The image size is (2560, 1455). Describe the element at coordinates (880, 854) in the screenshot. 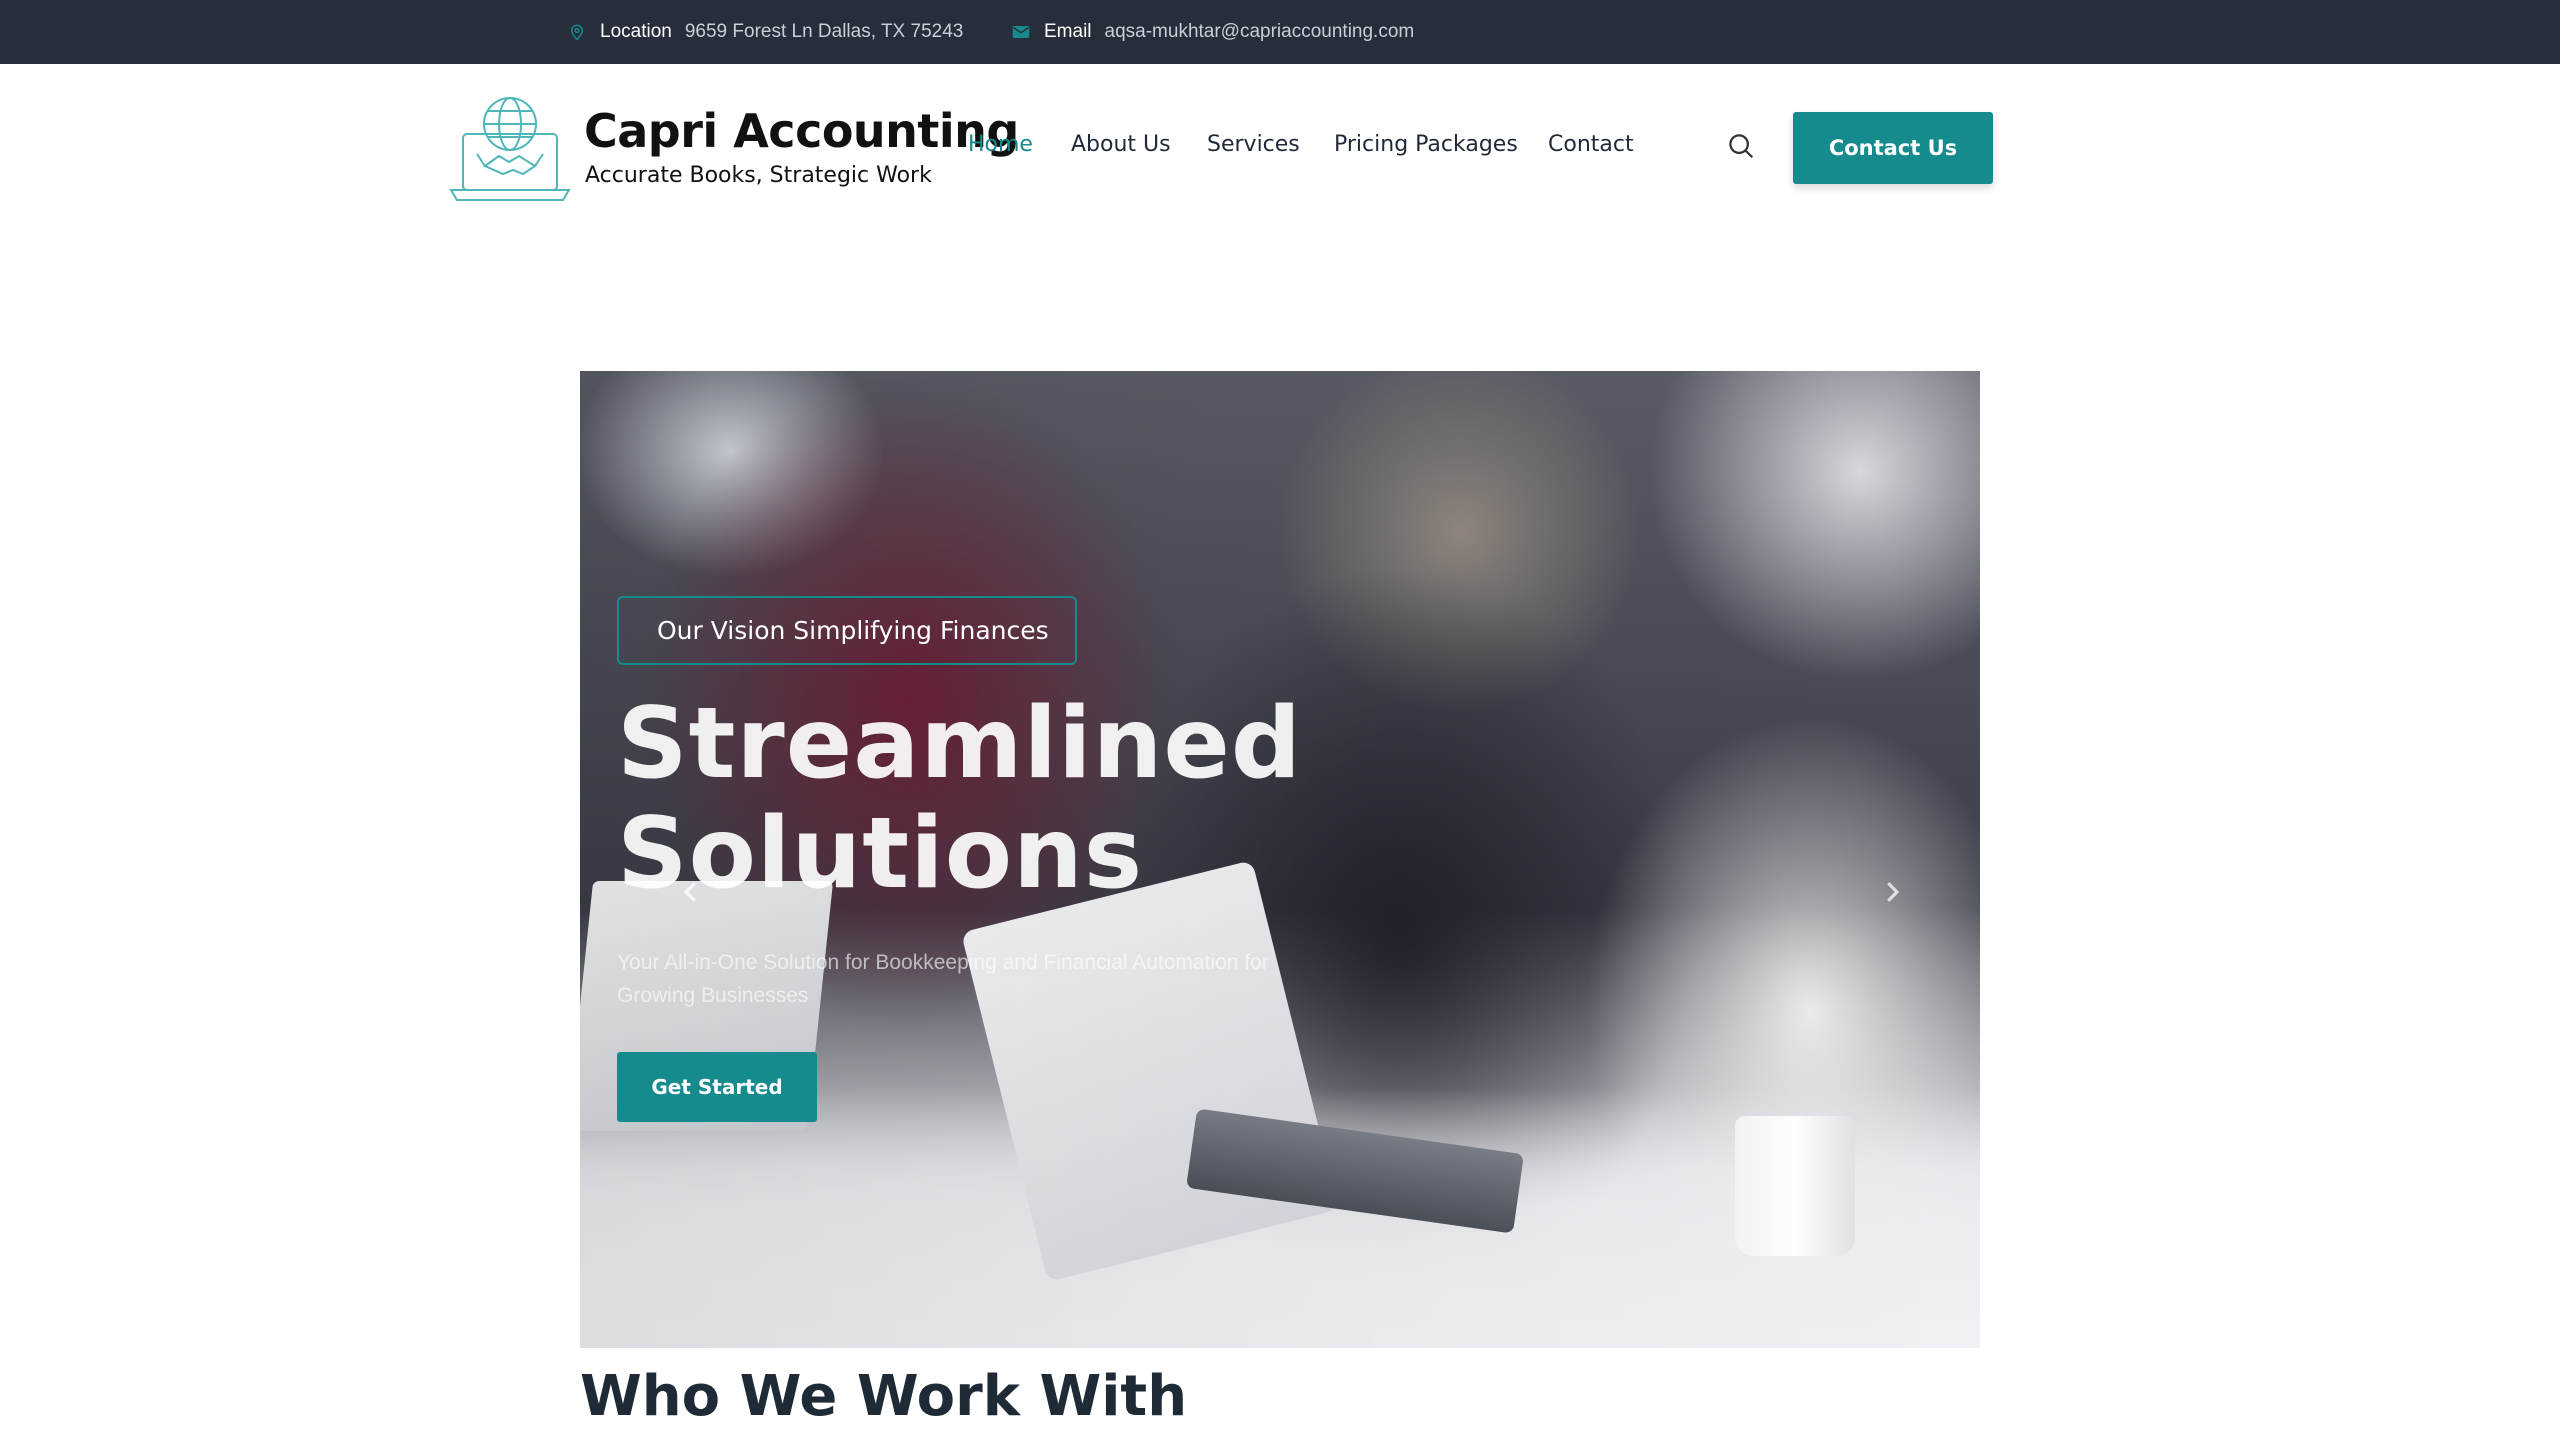

I see `hero-title-line-2: Solutions` at that location.